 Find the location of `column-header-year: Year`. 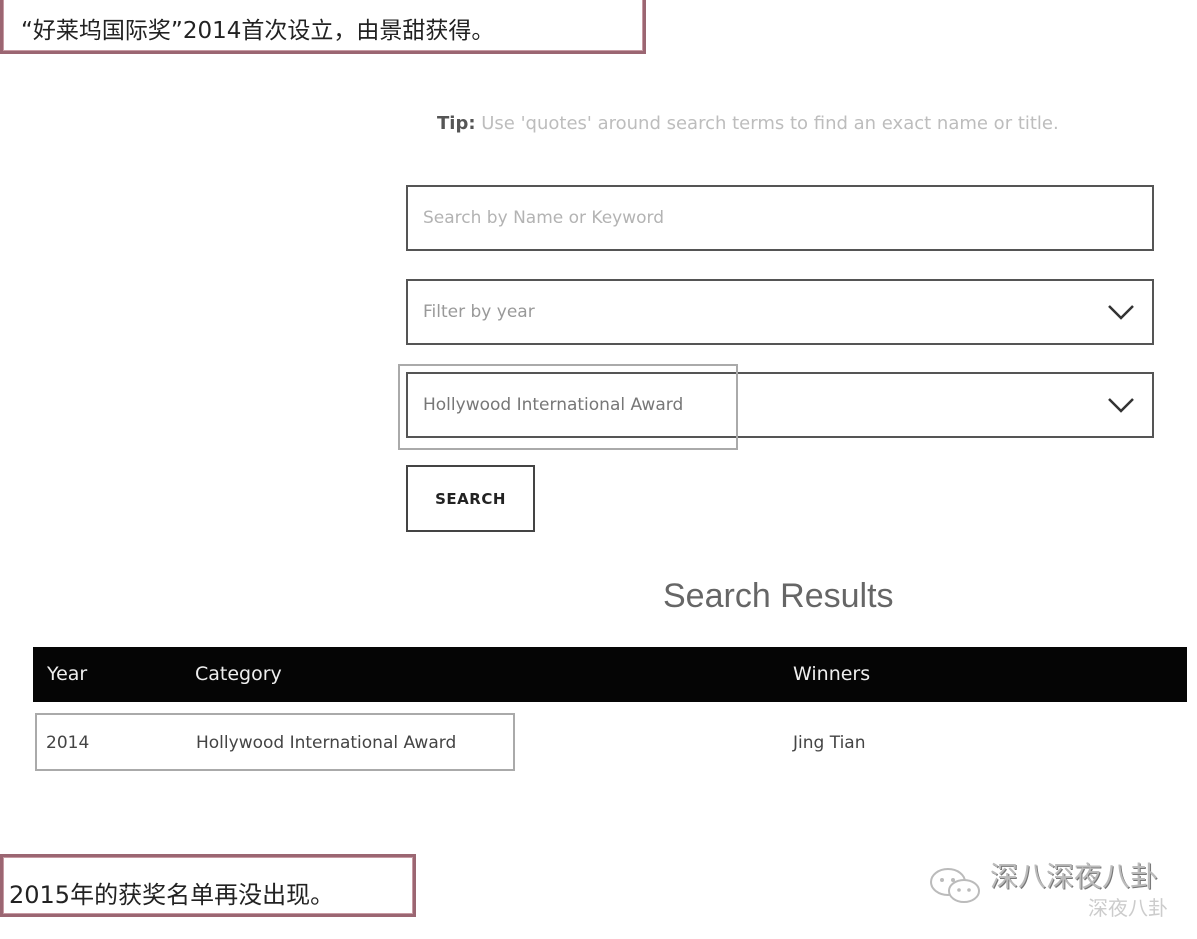

column-header-year: Year is located at coordinates (67, 674).